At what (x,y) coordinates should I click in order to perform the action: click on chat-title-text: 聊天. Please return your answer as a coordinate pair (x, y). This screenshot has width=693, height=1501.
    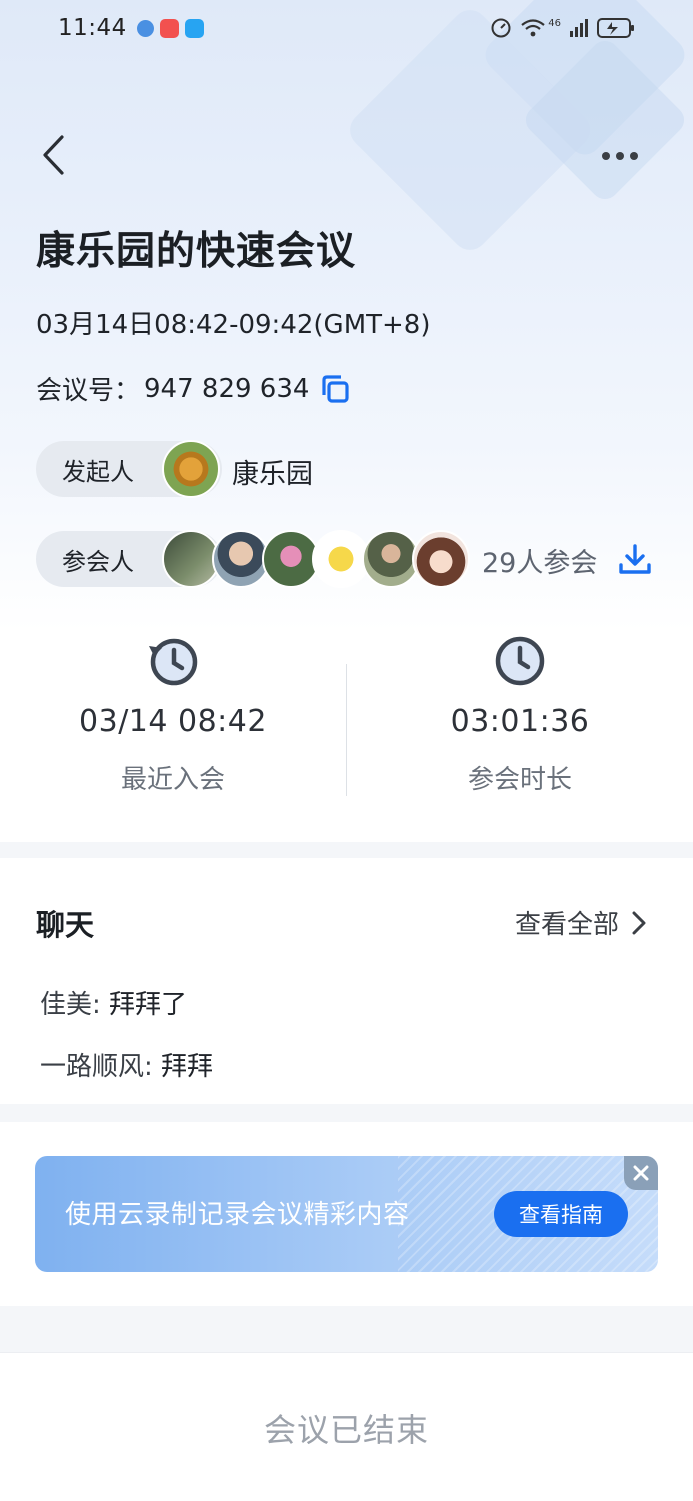
    Looking at the image, I should click on (65, 925).